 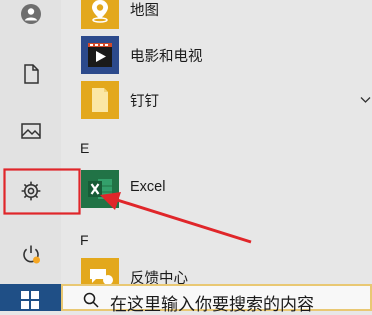 I want to click on app-label: 电影和电视, so click(x=166, y=57).